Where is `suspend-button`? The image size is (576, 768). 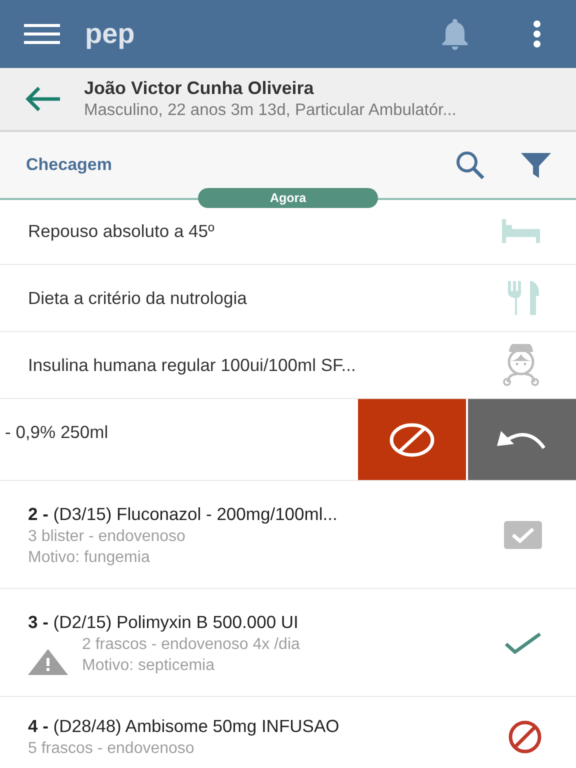 suspend-button is located at coordinates (412, 439).